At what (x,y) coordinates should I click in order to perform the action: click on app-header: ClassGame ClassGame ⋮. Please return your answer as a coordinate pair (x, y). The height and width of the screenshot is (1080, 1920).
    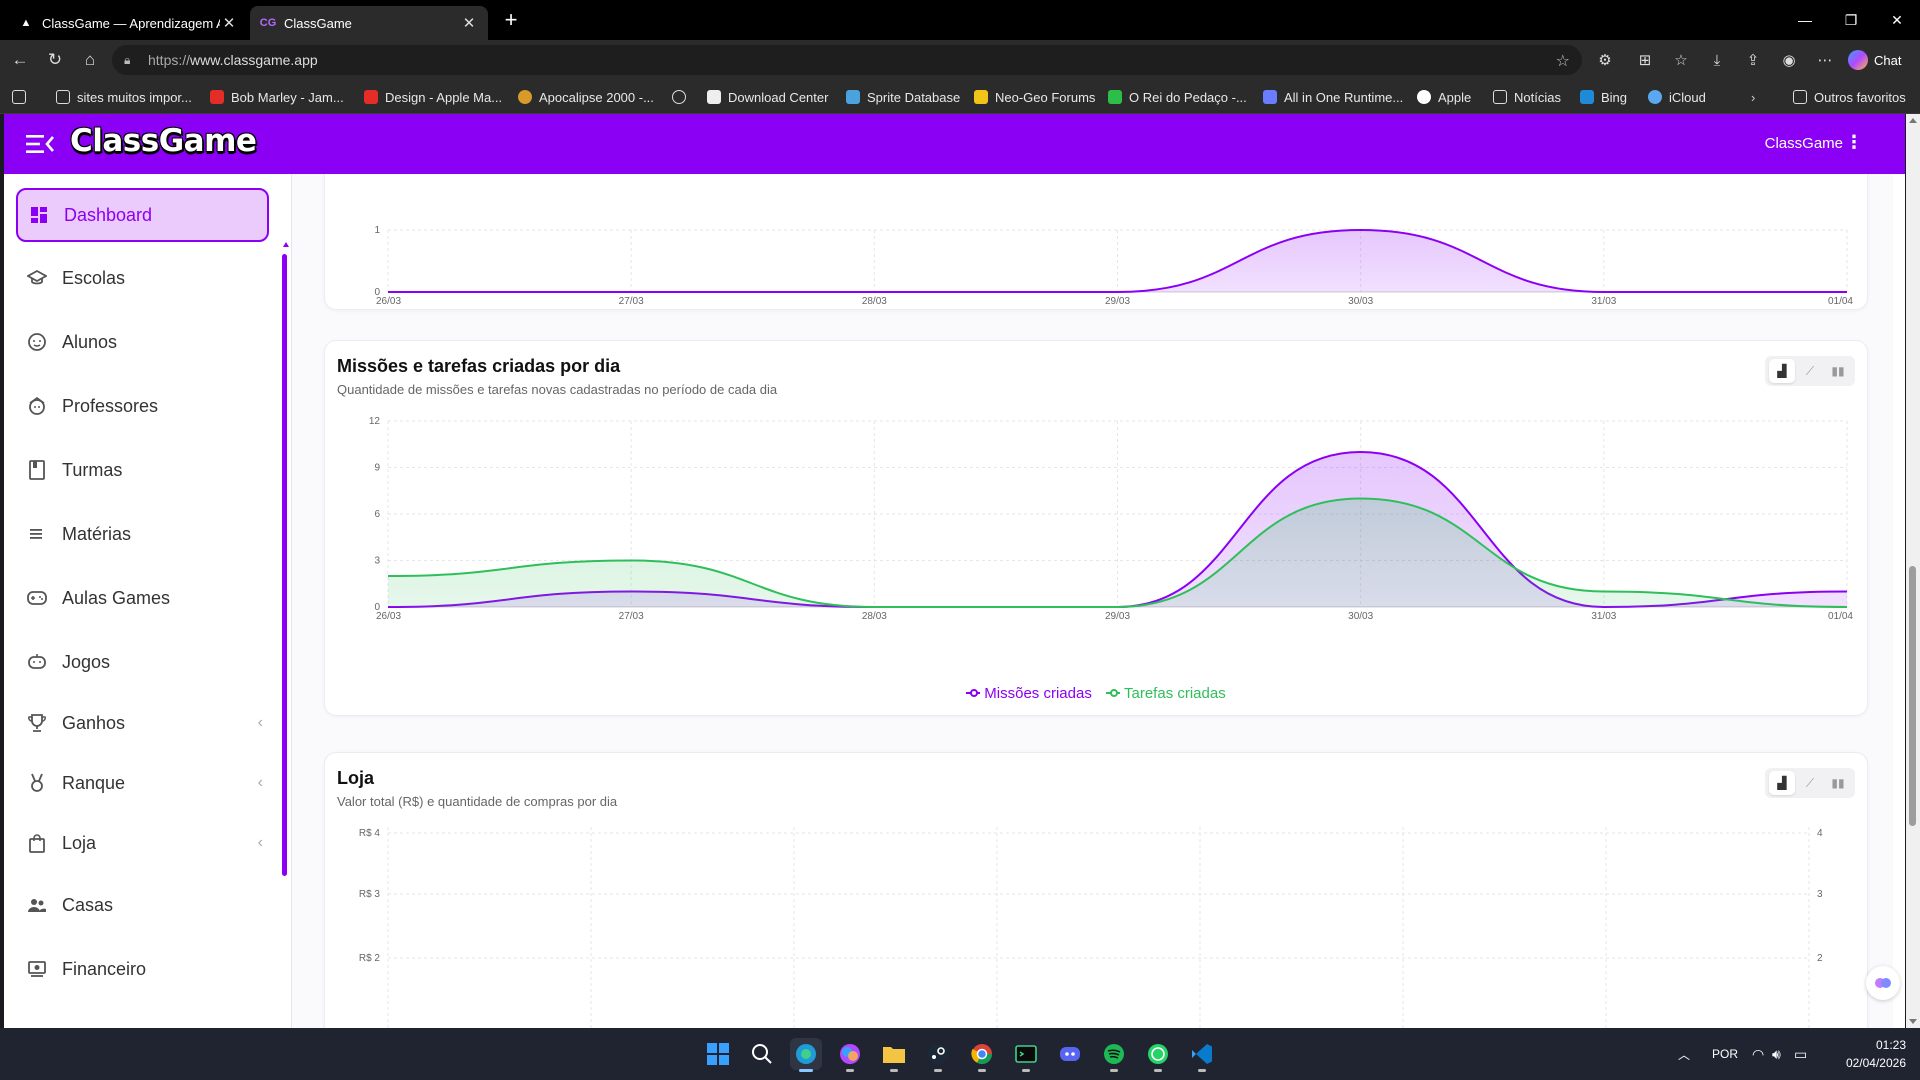
    Looking at the image, I should click on (954, 144).